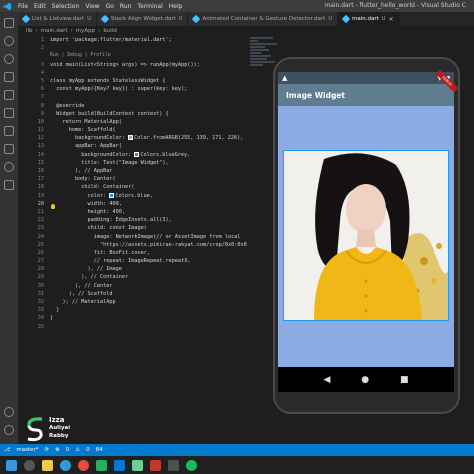 The image size is (474, 474). I want to click on menu-item-go: Go, so click(110, 6).